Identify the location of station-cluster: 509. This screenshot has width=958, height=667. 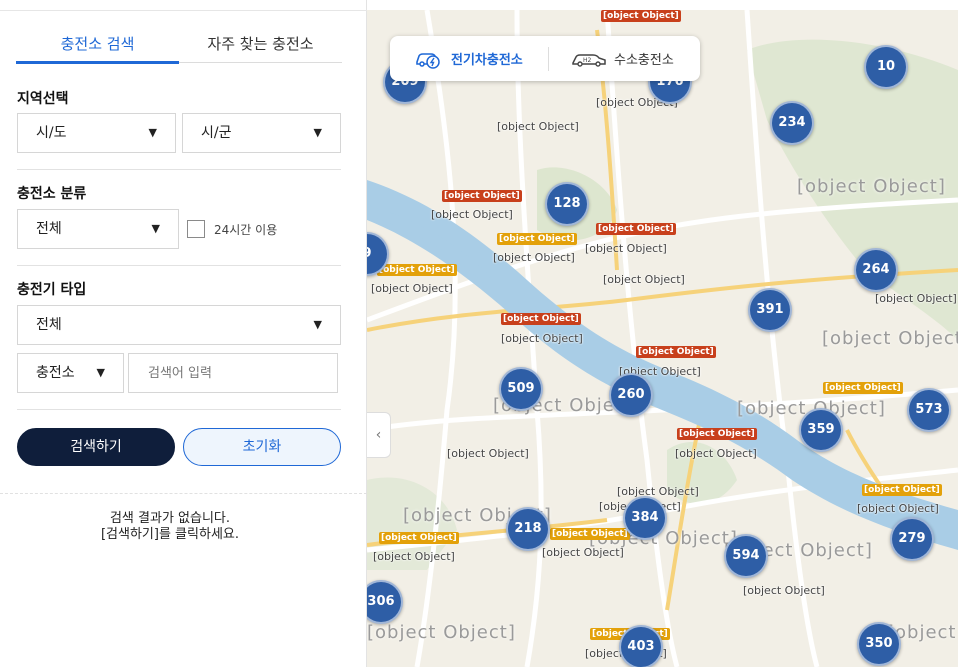
(521, 389).